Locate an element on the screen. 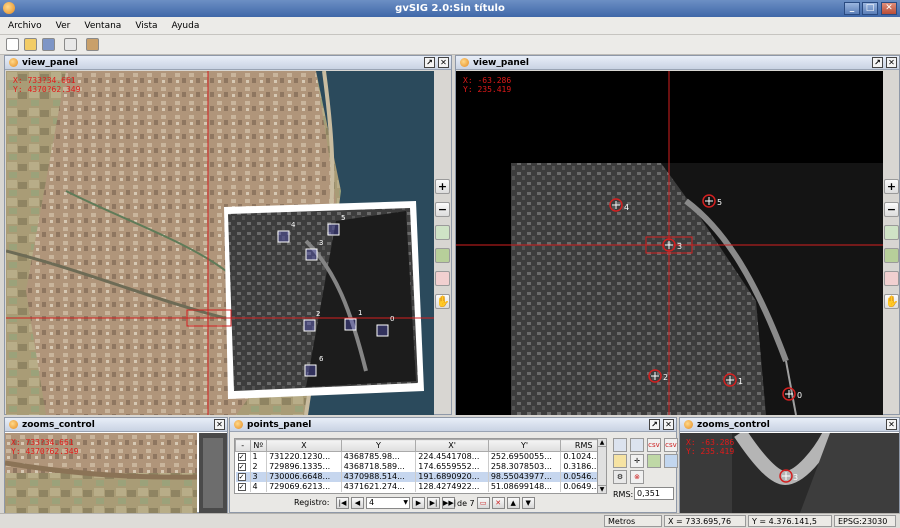 Image resolution: width=900 pixels, height=528 pixels. status-y: Y = 4.376.141,5 is located at coordinates (790, 521).